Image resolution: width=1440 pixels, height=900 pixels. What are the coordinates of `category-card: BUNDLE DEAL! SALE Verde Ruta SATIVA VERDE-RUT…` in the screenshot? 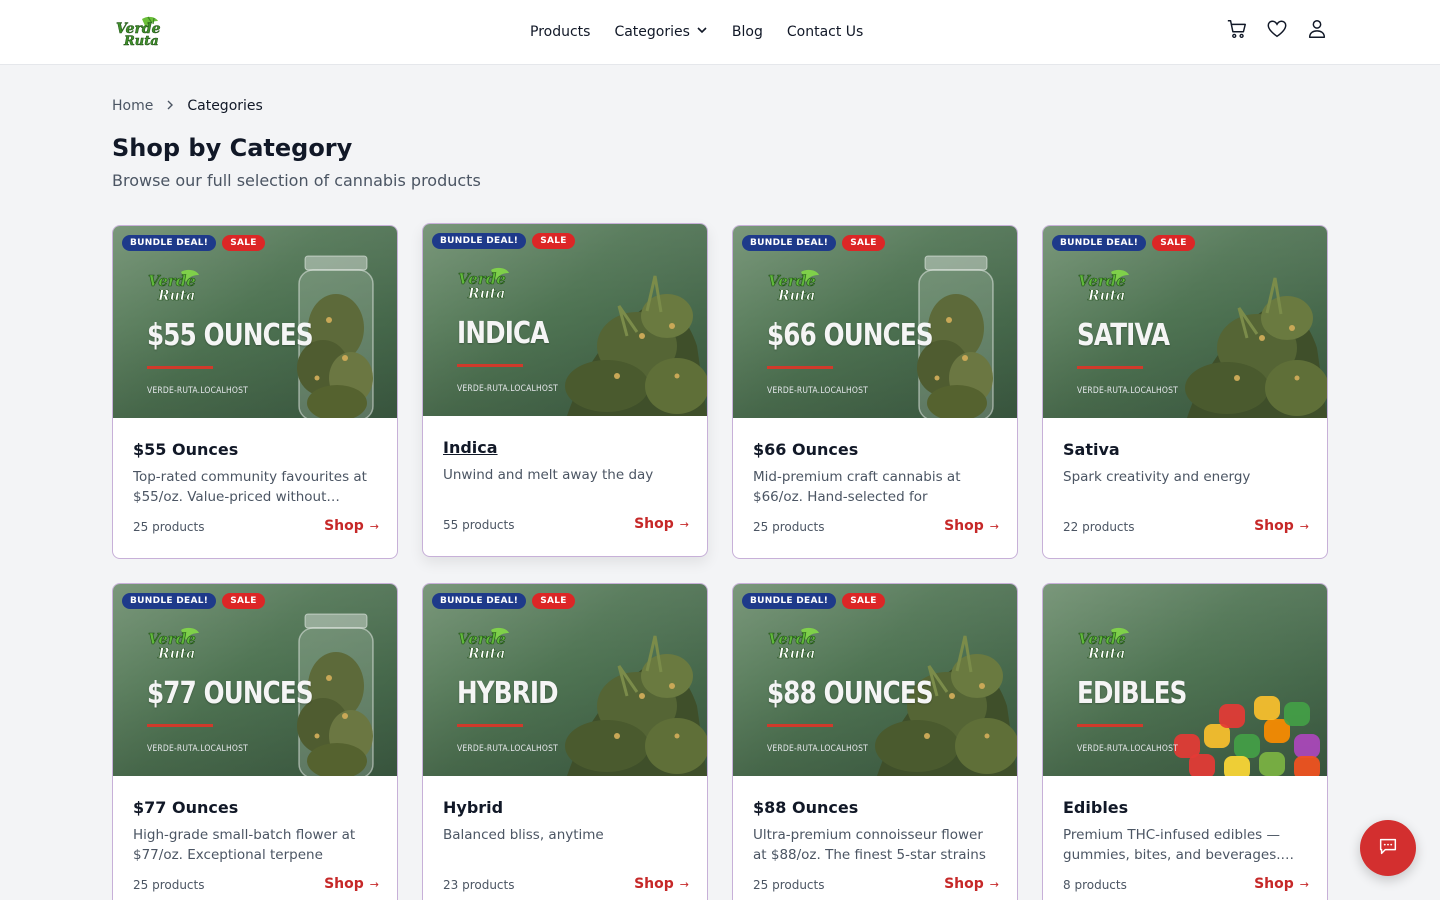 It's located at (1185, 392).